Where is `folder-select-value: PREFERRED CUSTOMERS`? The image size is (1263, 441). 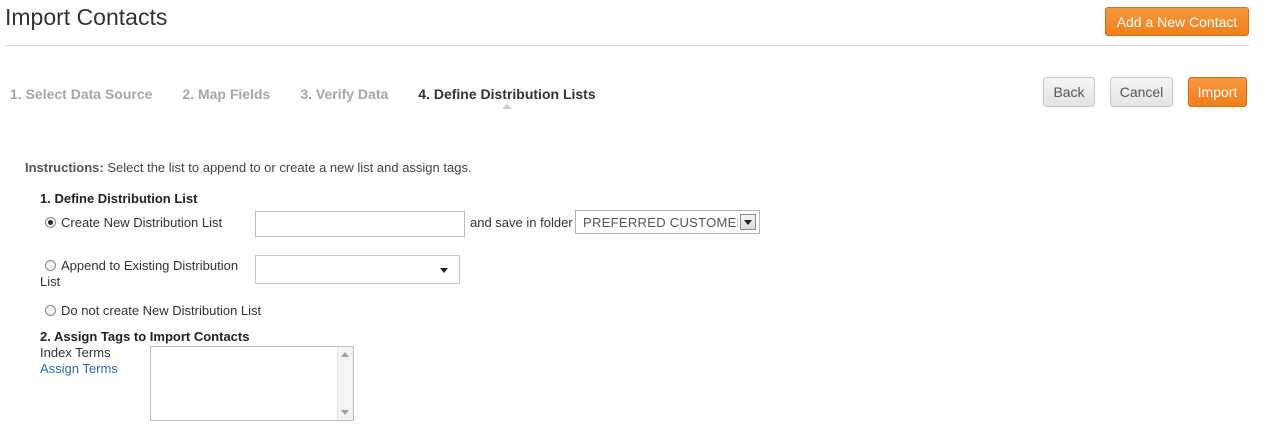 folder-select-value: PREFERRED CUSTOMERS is located at coordinates (660, 222).